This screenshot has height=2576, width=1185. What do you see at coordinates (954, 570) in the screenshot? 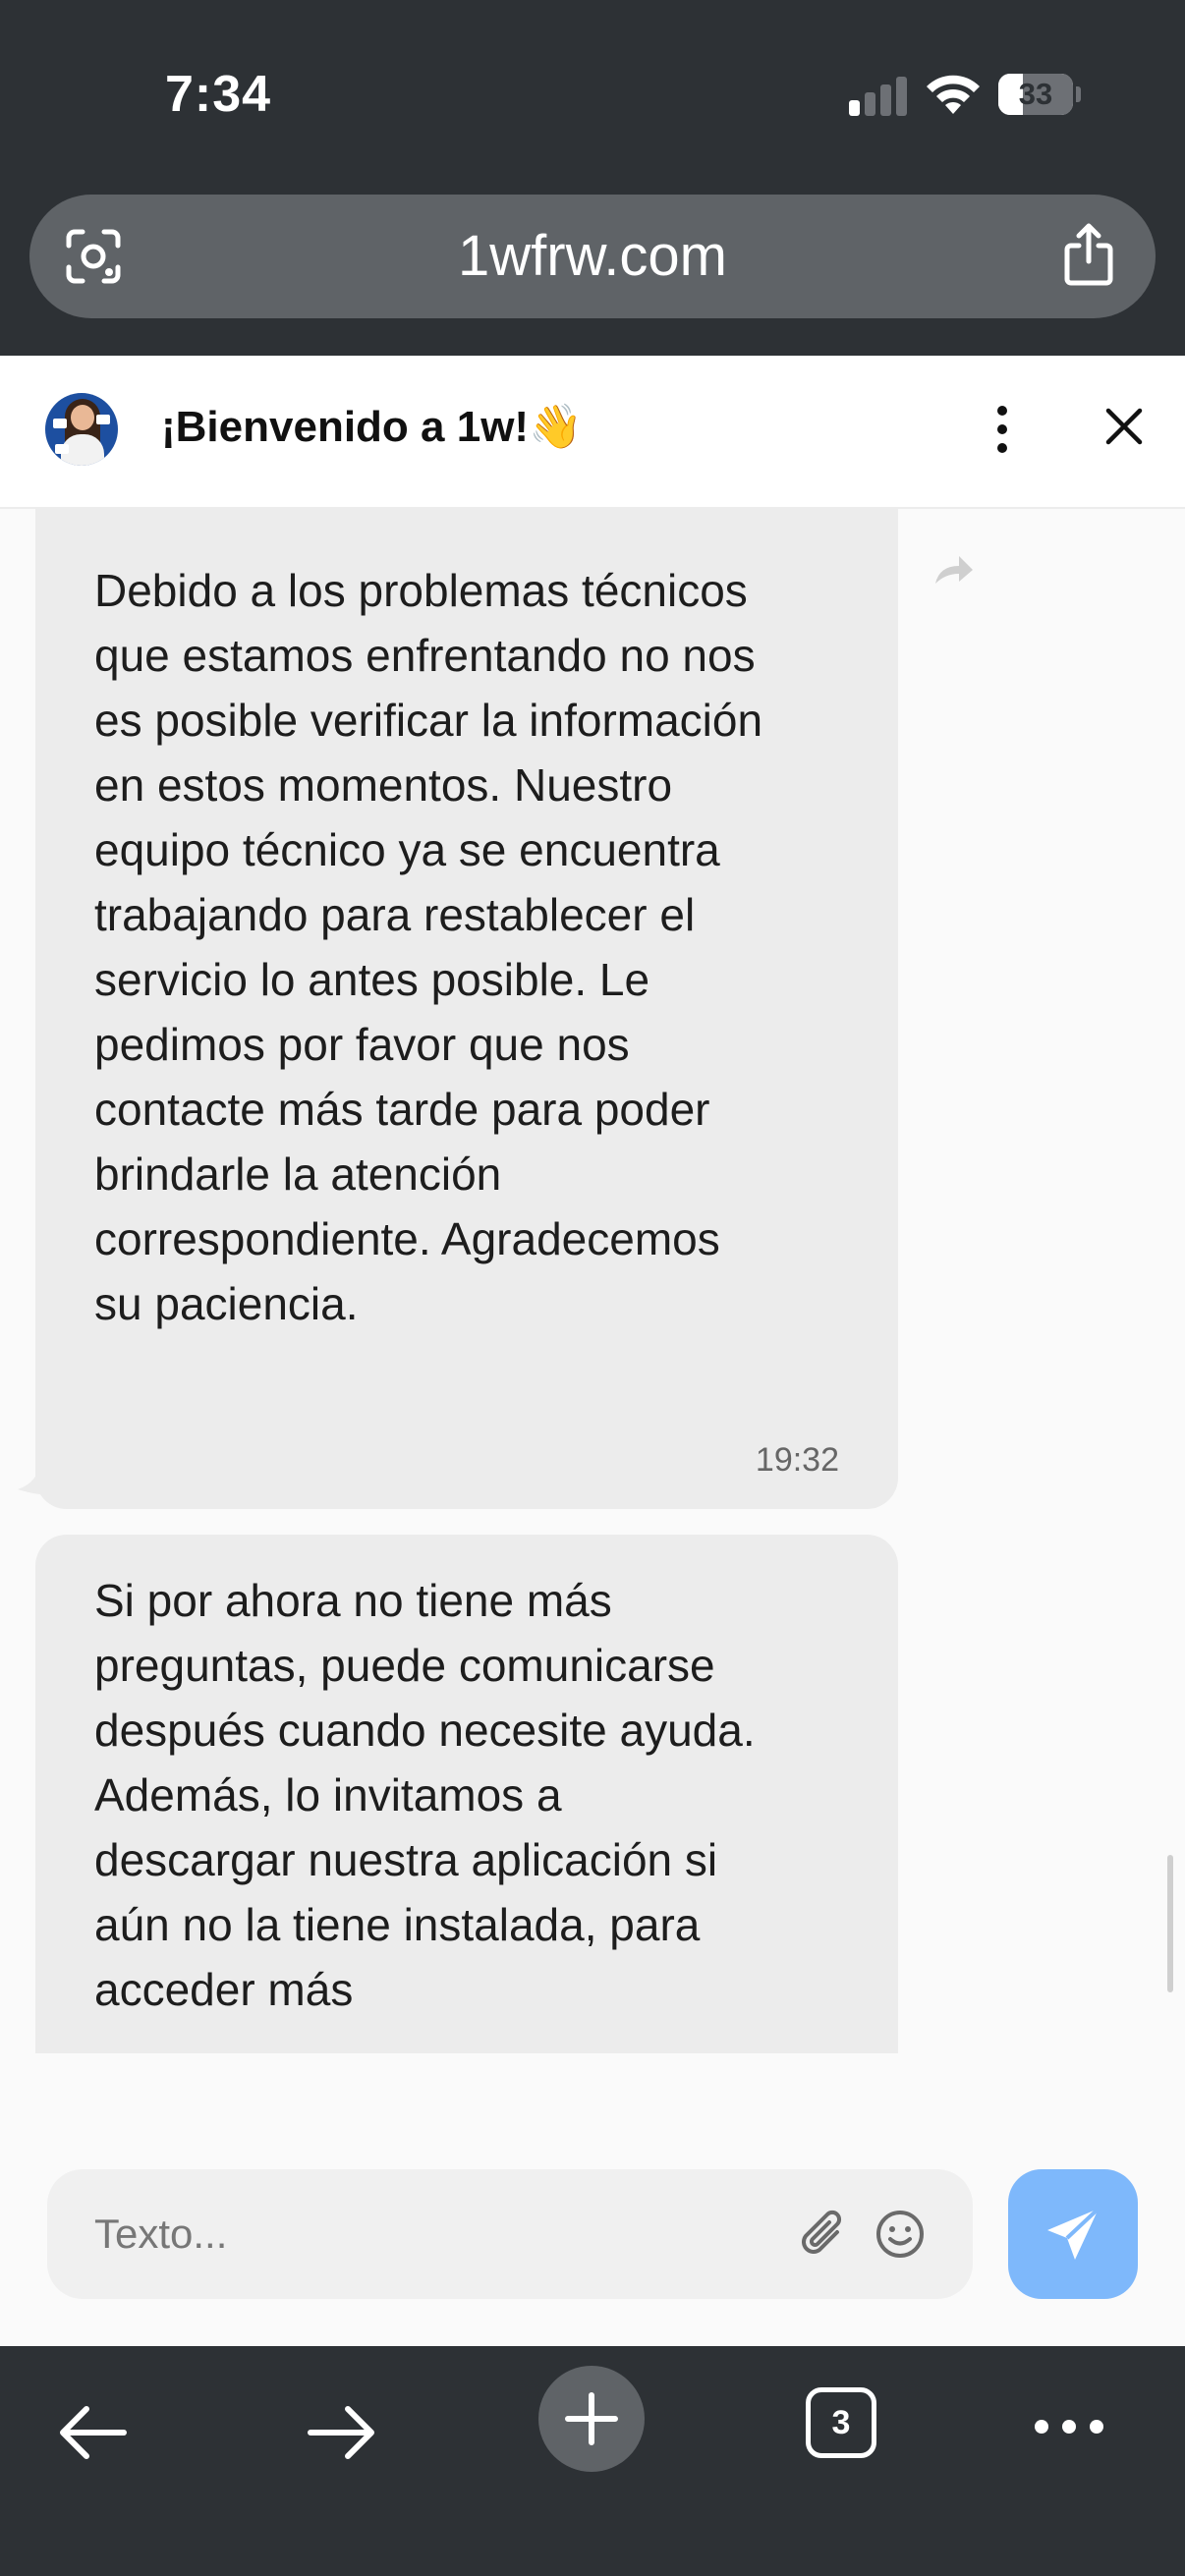
I see `forward-icon` at bounding box center [954, 570].